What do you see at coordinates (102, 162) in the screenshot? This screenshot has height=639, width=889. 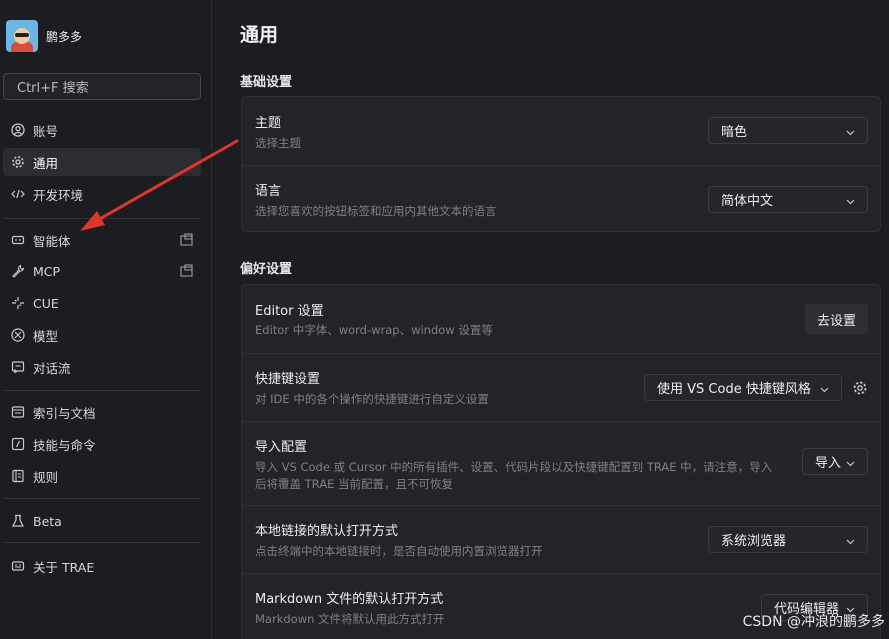 I see `sidebar-item-general: 通用` at bounding box center [102, 162].